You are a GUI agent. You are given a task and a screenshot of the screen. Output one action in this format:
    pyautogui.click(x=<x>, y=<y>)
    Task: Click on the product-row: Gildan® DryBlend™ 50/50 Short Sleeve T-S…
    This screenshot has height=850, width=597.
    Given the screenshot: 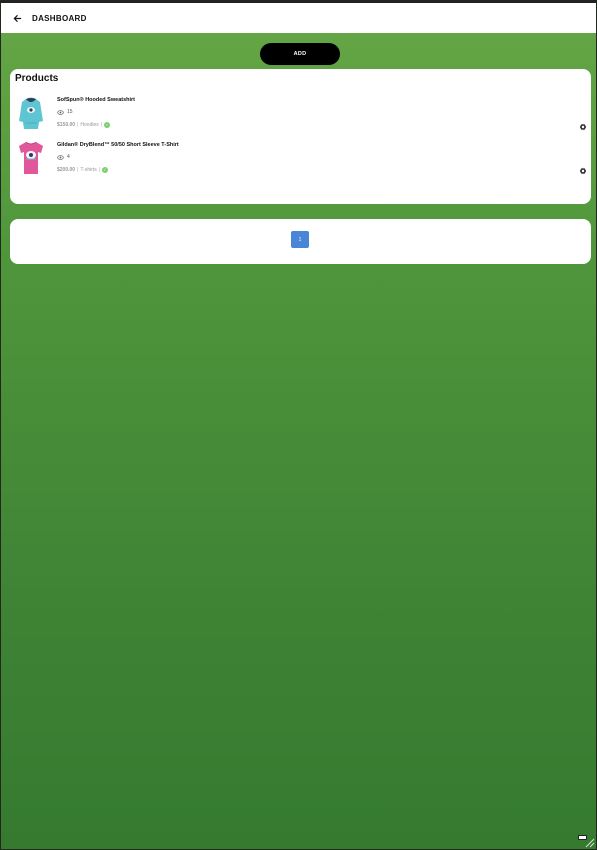 What is the action you would take?
    pyautogui.click(x=300, y=161)
    